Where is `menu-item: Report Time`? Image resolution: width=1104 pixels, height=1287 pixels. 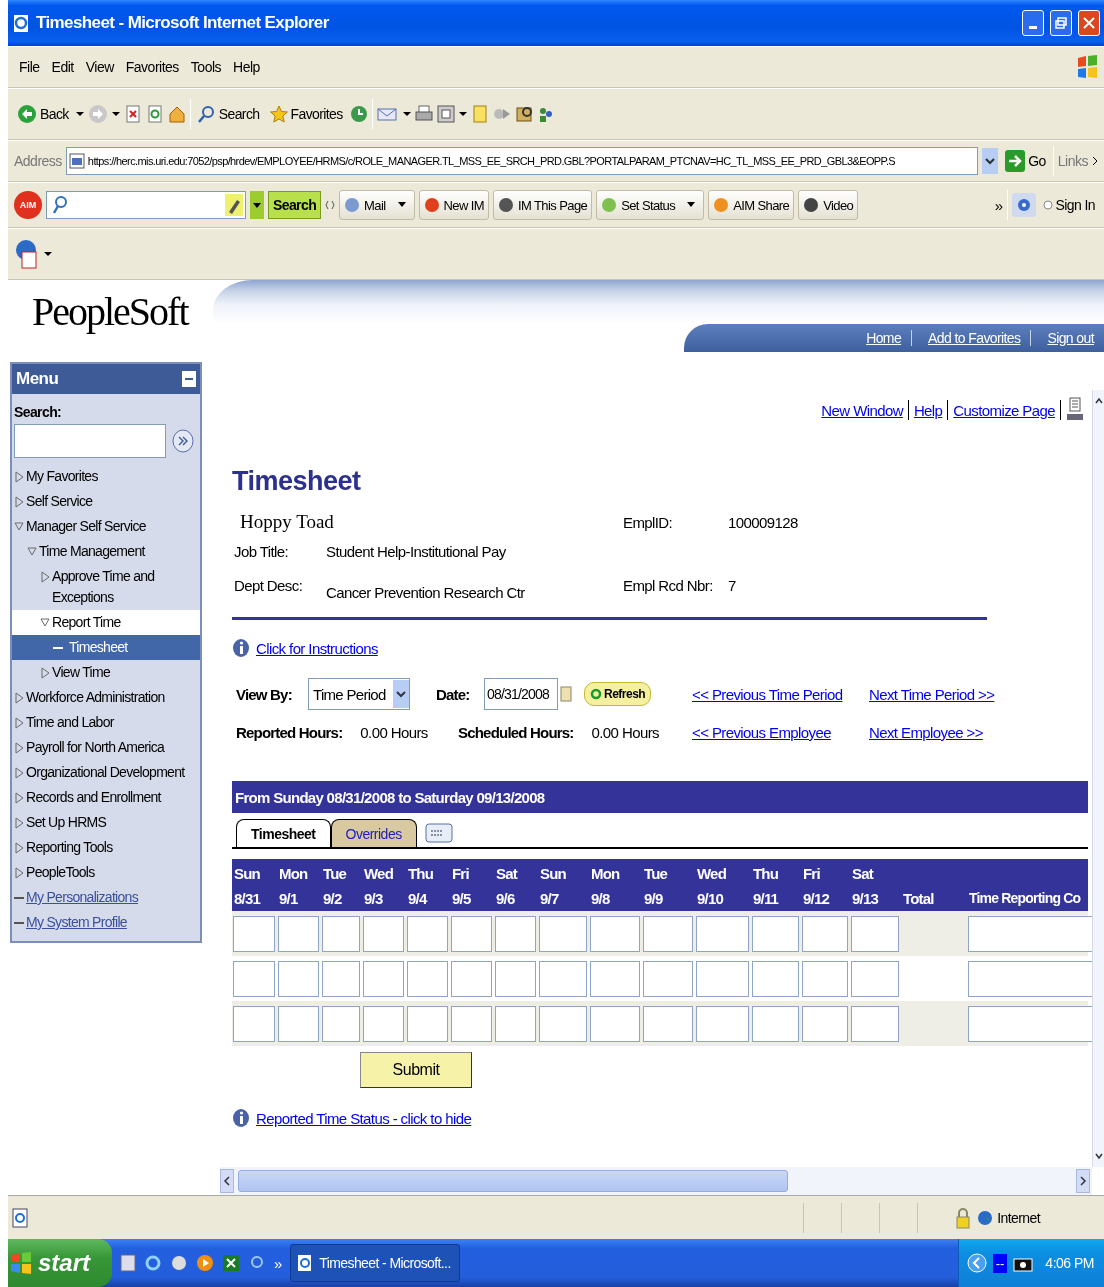 menu-item: Report Time is located at coordinates (106, 622).